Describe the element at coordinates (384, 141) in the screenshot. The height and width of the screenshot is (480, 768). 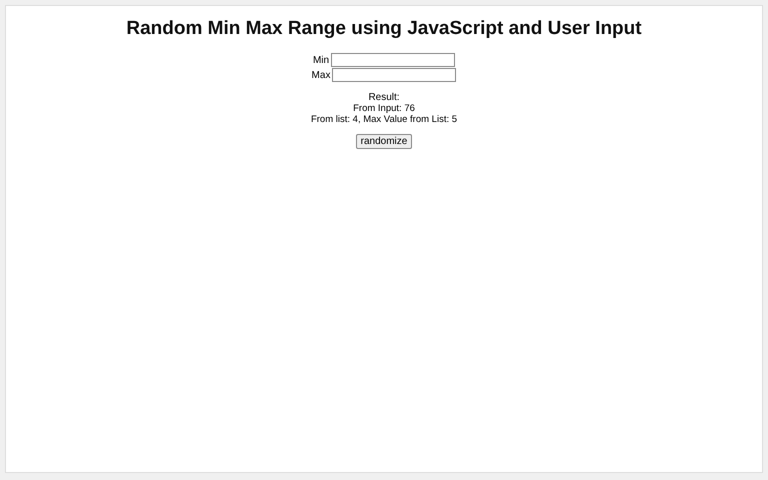
I see `randomize-button: randomize` at that location.